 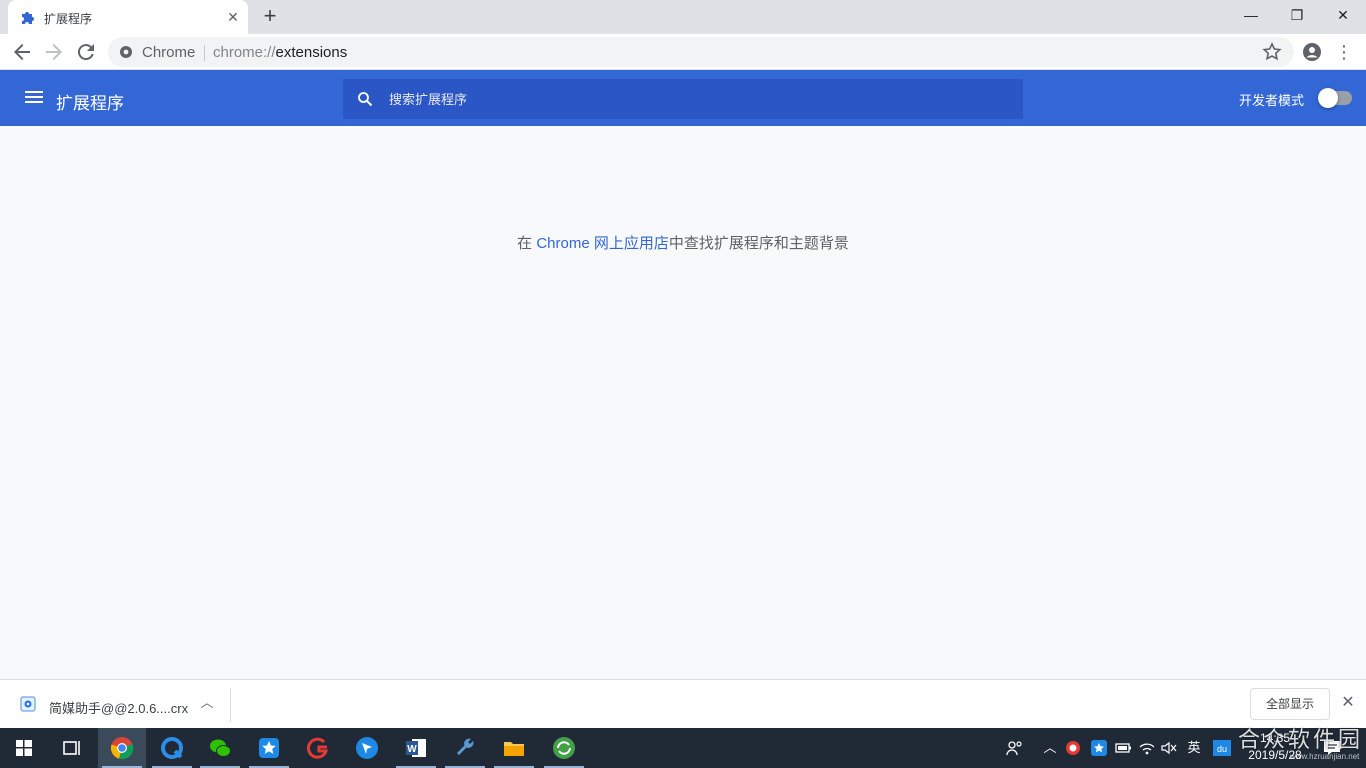 What do you see at coordinates (28, 18) in the screenshot?
I see `puzzle-icon` at bounding box center [28, 18].